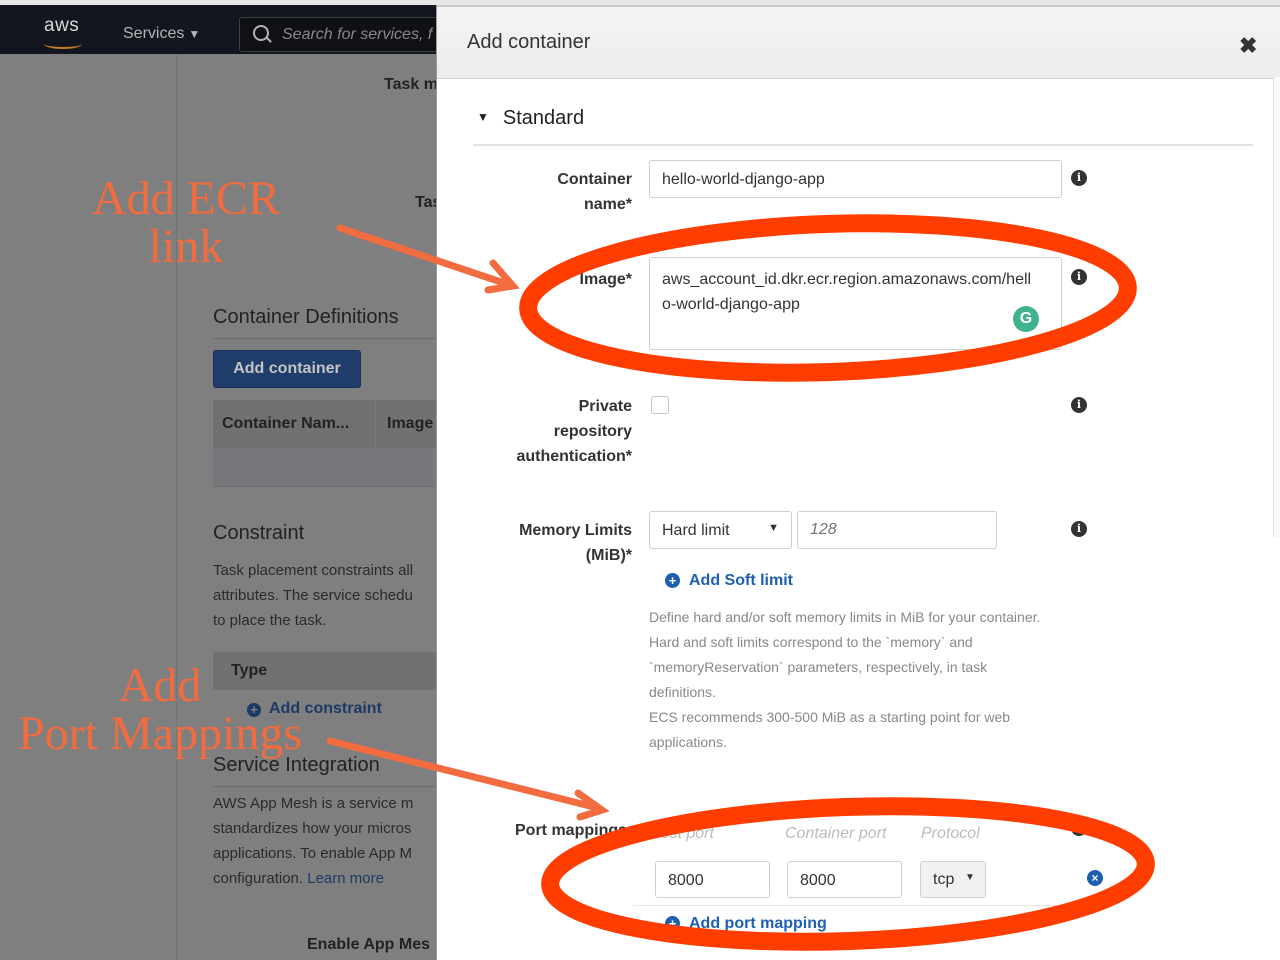 Image resolution: width=1280 pixels, height=960 pixels. What do you see at coordinates (313, 570) in the screenshot?
I see `text-line: Task placement constraints all` at bounding box center [313, 570].